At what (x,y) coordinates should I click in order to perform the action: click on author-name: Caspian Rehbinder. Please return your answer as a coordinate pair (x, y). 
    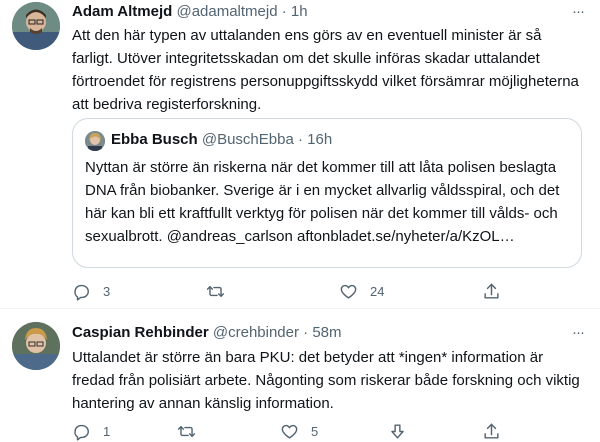
    Looking at the image, I should click on (140, 332).